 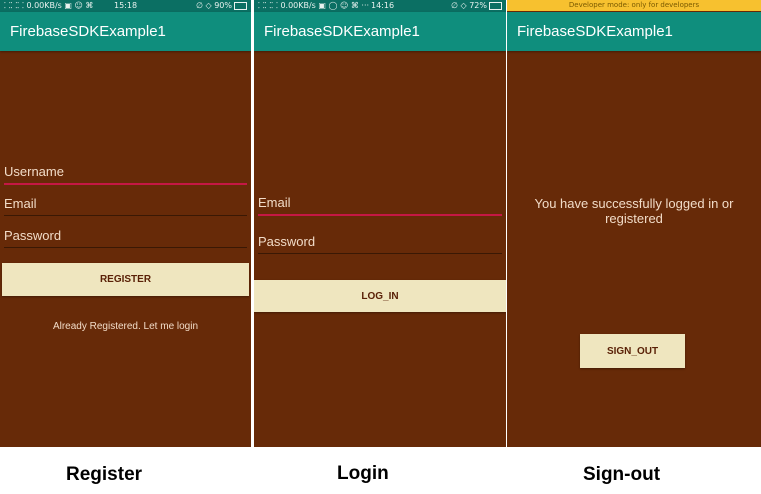 What do you see at coordinates (104, 474) in the screenshot?
I see `caption-register: Register` at bounding box center [104, 474].